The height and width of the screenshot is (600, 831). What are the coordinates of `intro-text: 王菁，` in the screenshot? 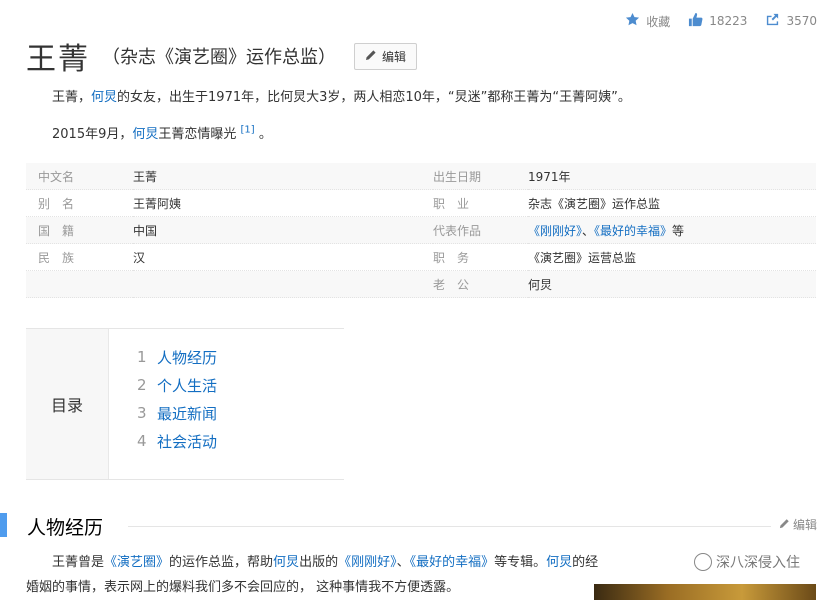 It's located at (72, 97).